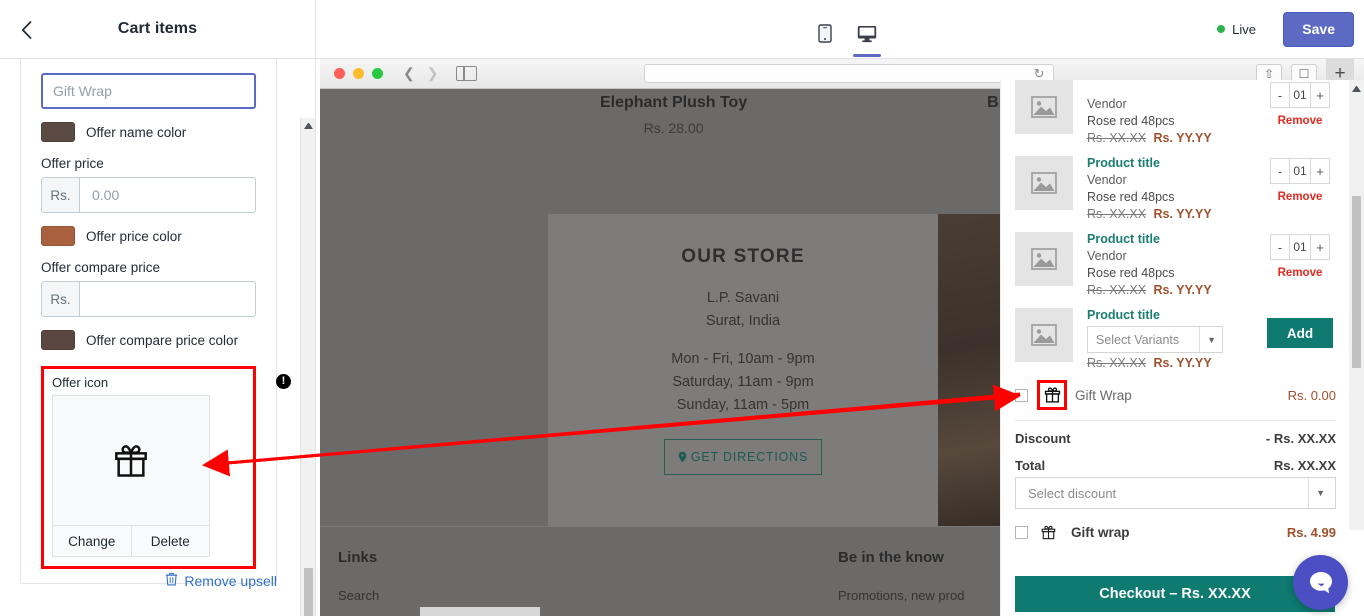 The height and width of the screenshot is (616, 1364). Describe the element at coordinates (26, 30) in the screenshot. I see `back-button` at that location.